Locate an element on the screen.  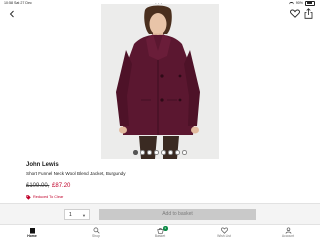
wifi-icon is located at coordinates (291, 3).